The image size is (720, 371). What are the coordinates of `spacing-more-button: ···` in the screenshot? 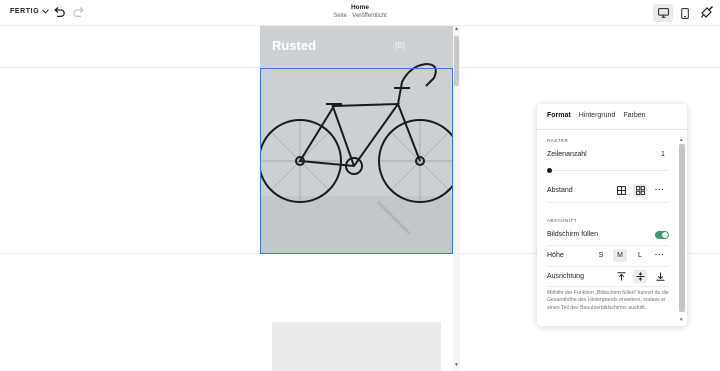 It's located at (660, 190).